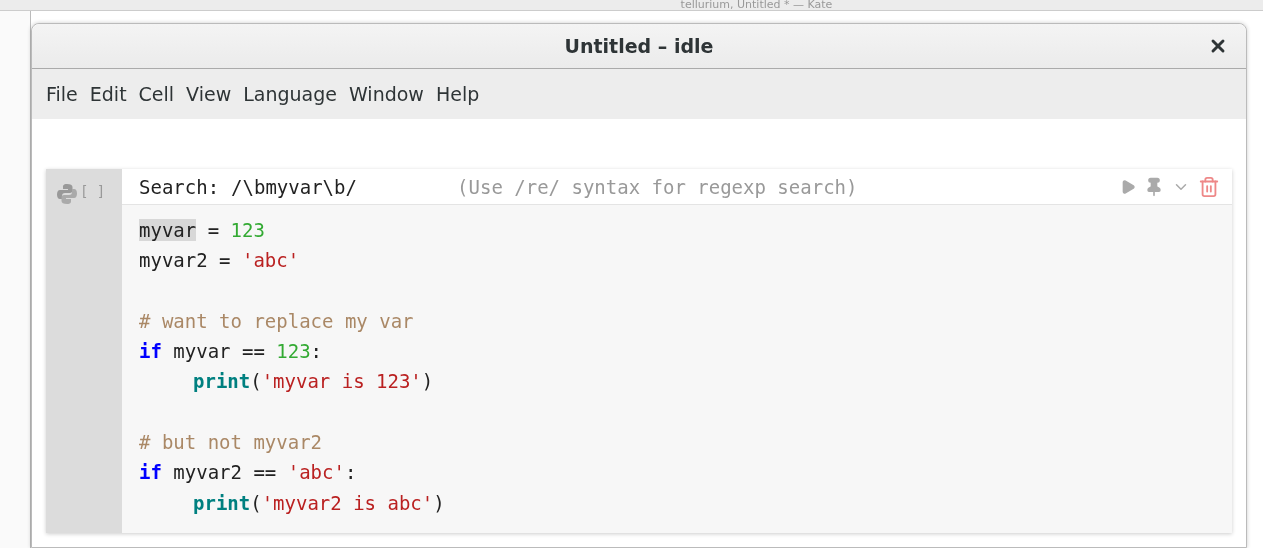 This screenshot has height=548, width=1263. What do you see at coordinates (209, 94) in the screenshot?
I see `menu-item: View` at bounding box center [209, 94].